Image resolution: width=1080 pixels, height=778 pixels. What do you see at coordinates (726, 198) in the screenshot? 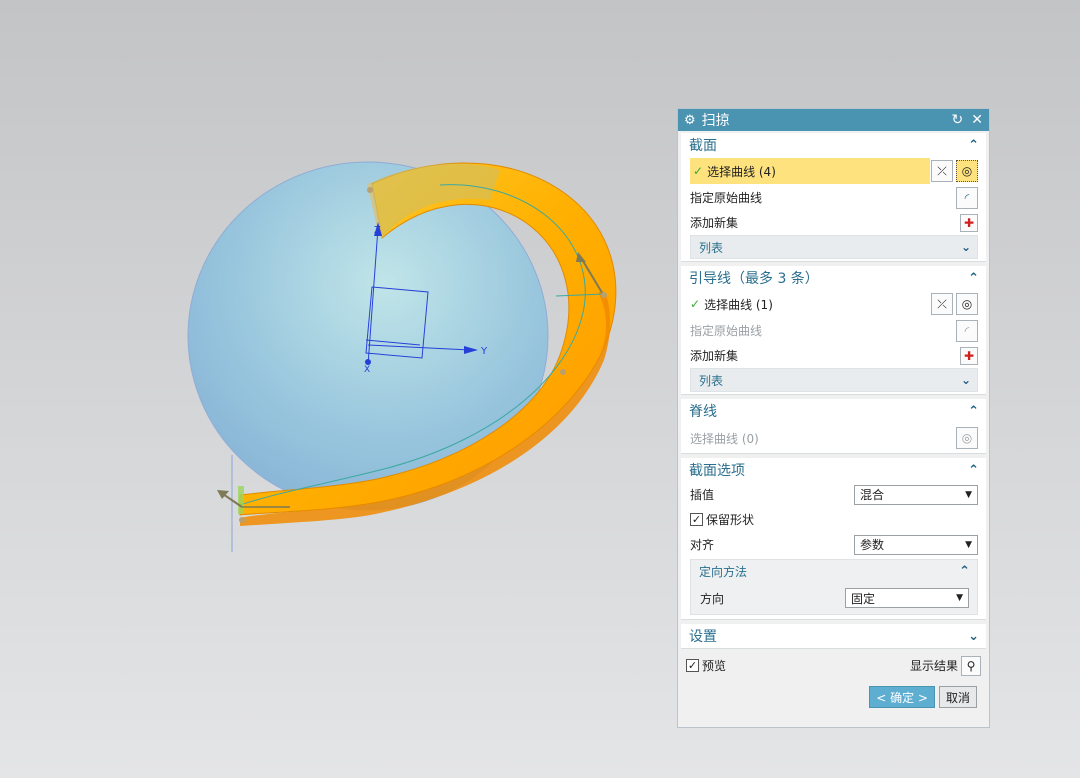
I see `section-specify-origin-label: 指定原始曲线` at bounding box center [726, 198].